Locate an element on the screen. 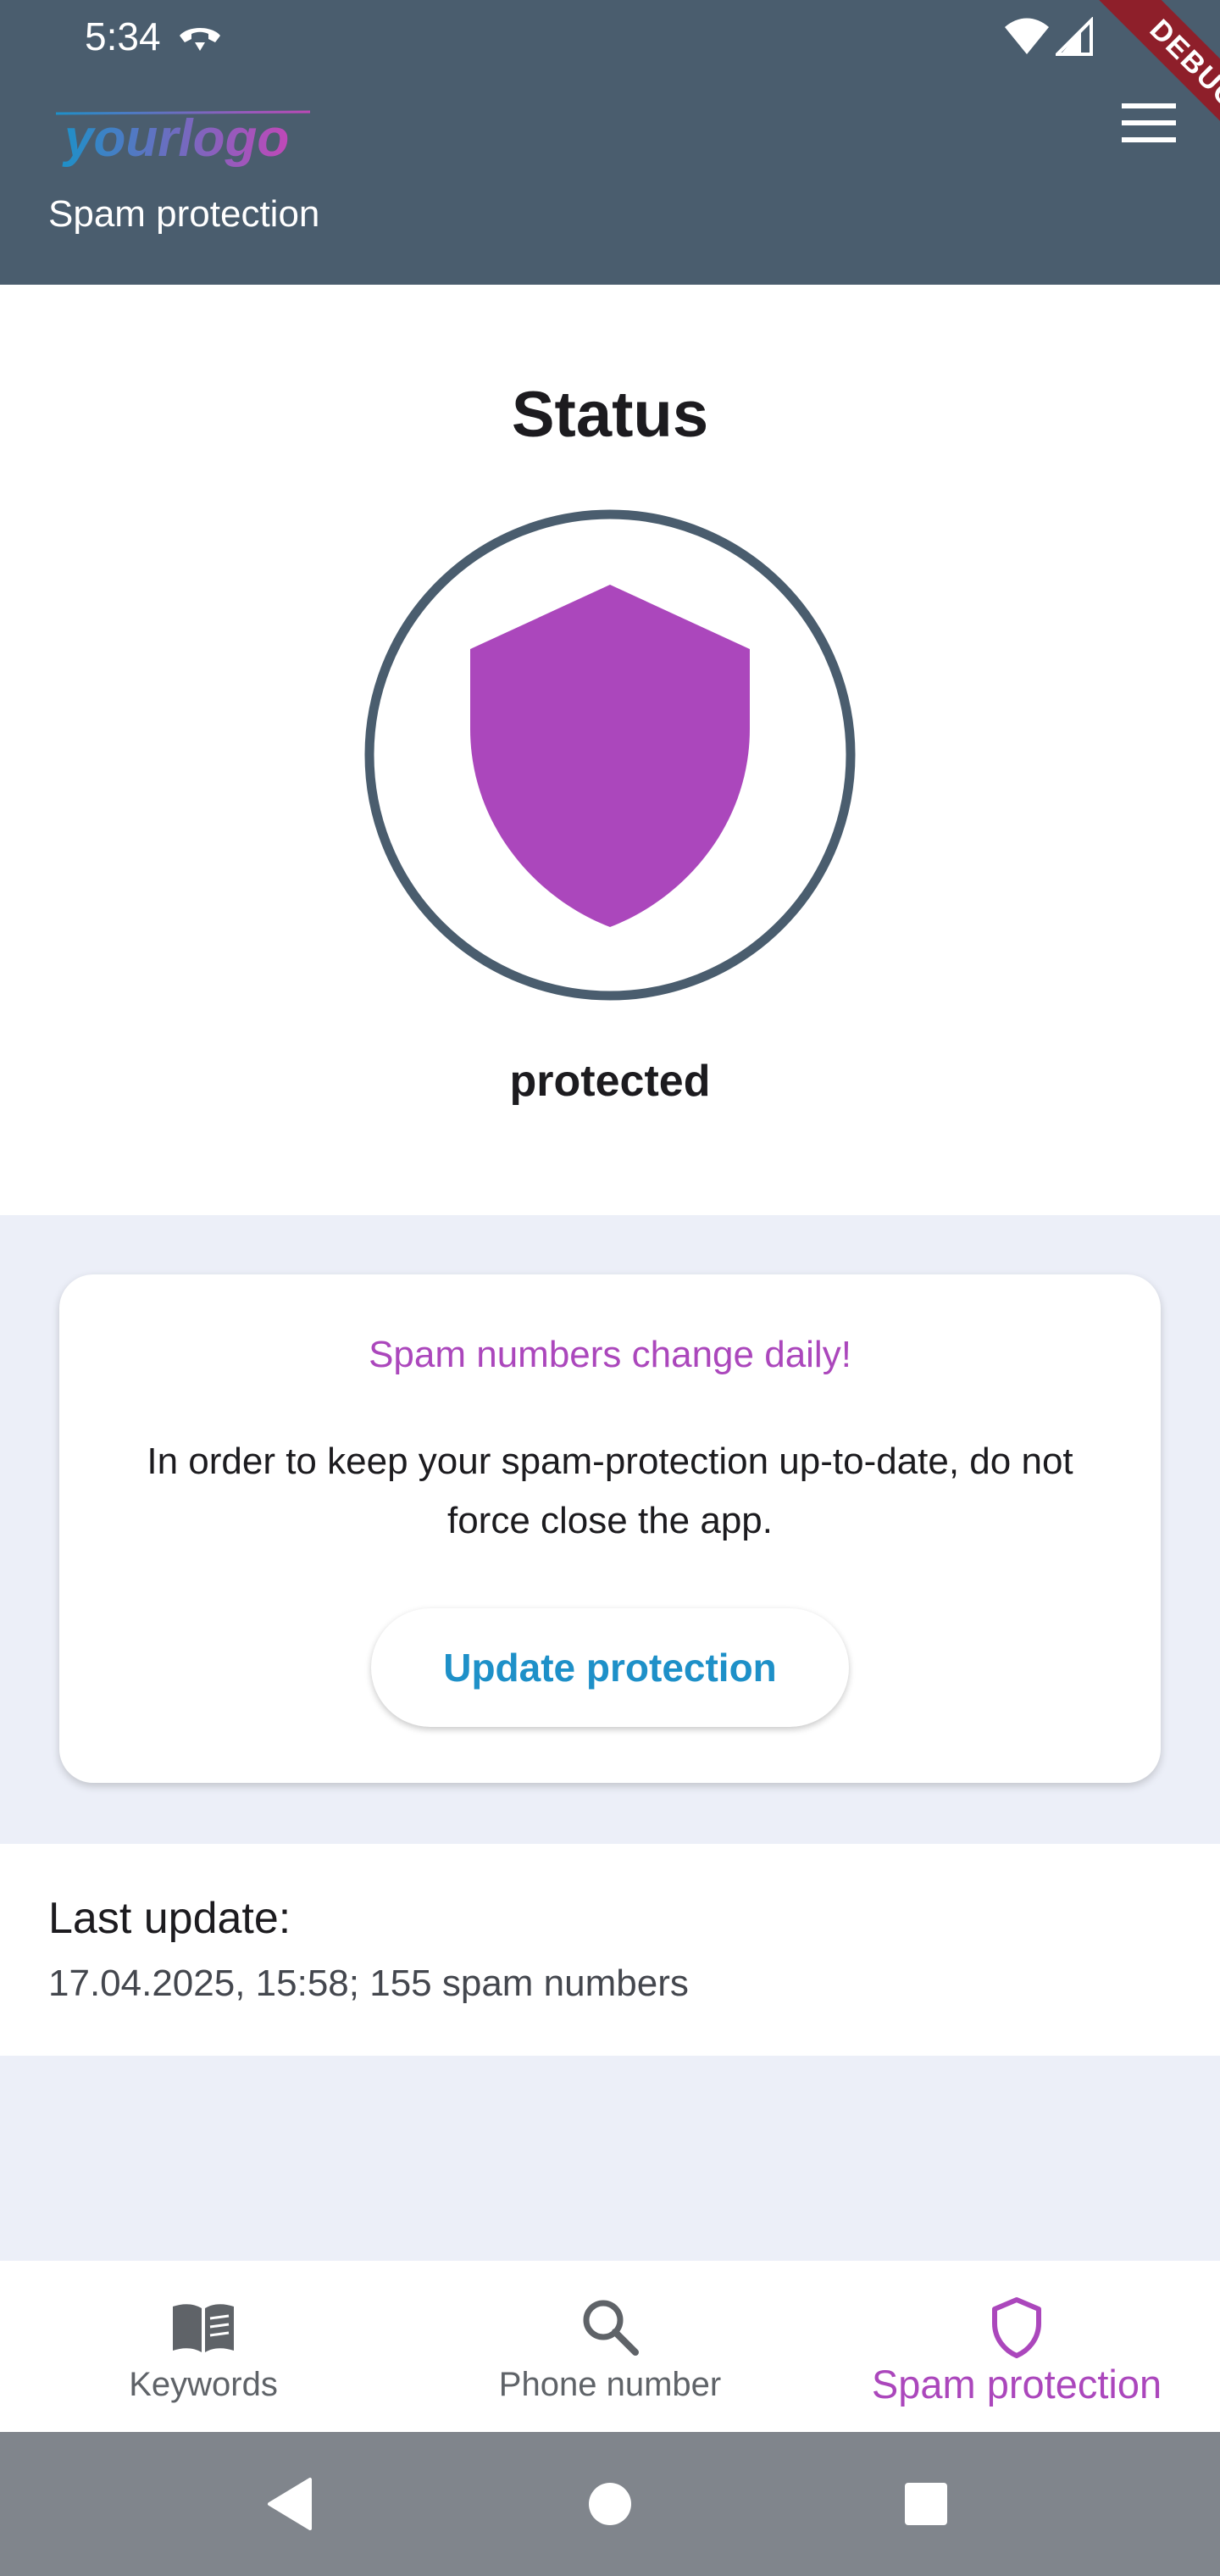 This screenshot has height=2576, width=1220. system-navigation-bar is located at coordinates (610, 2504).